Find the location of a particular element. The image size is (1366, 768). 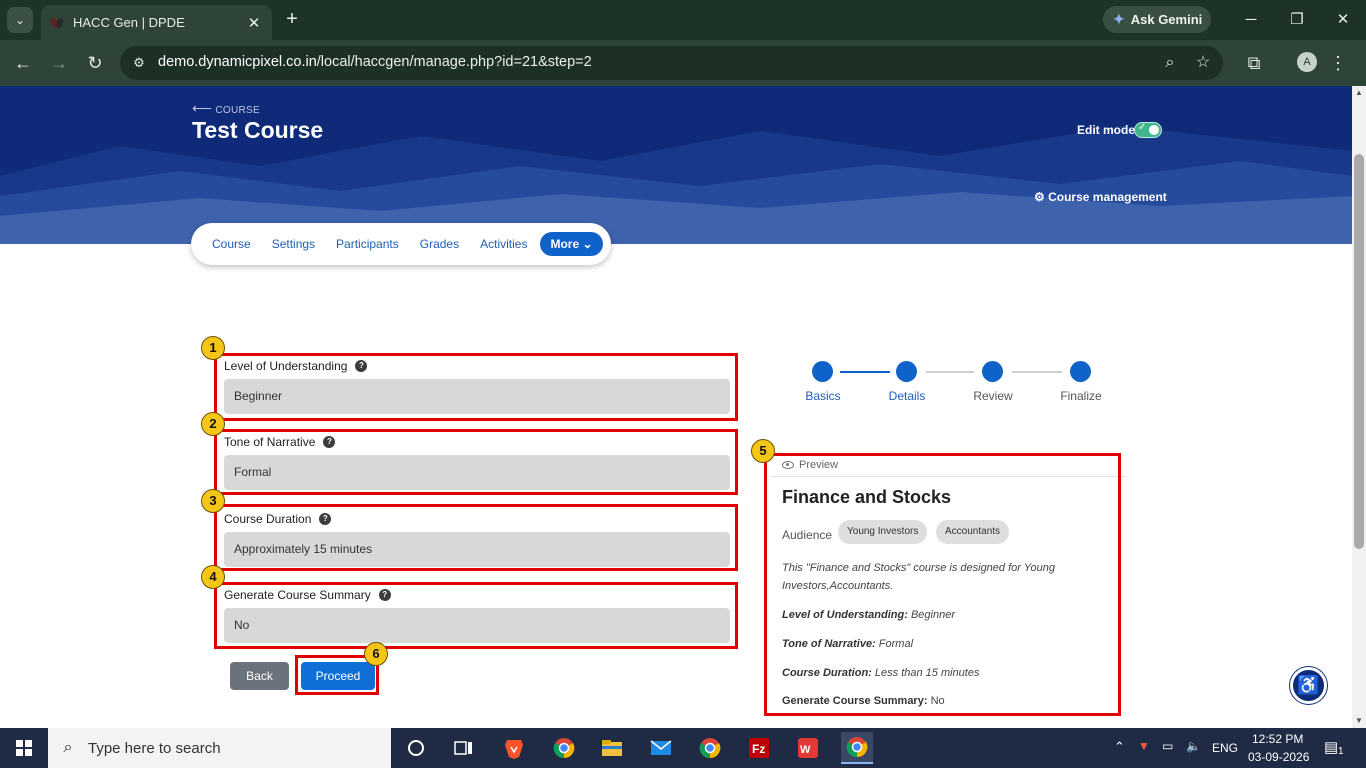

step-dot-details is located at coordinates (906, 371).